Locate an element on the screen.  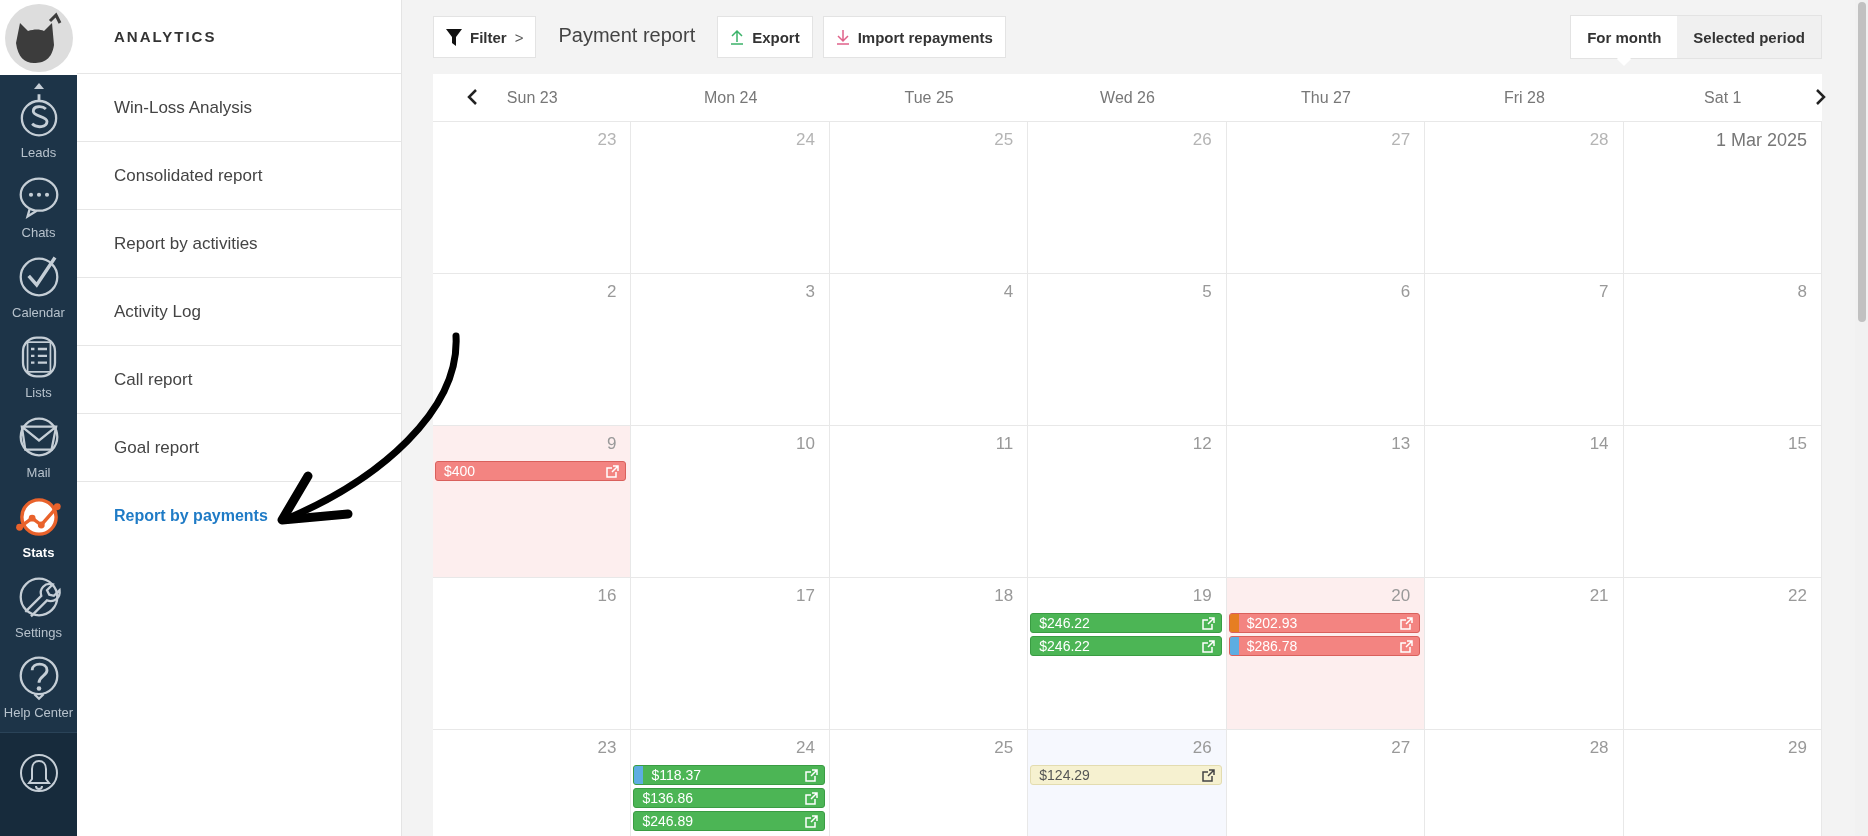
nav-item: Chats is located at coordinates (38, 209).